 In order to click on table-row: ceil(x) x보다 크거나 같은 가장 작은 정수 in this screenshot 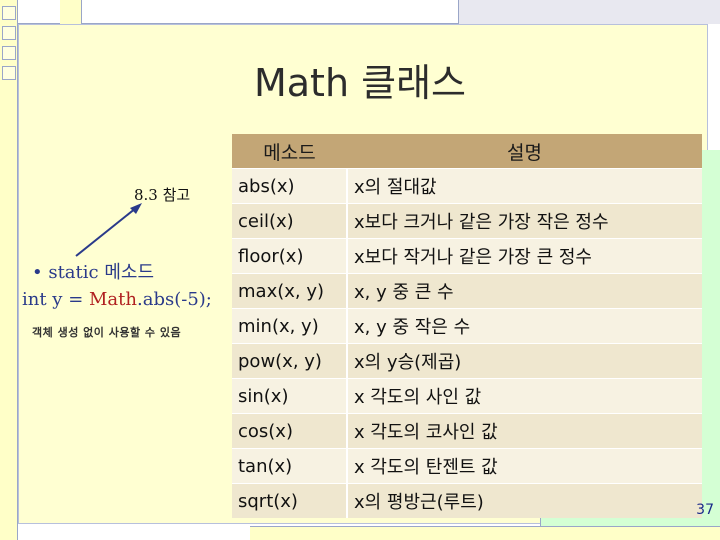, I will do `click(467, 221)`.